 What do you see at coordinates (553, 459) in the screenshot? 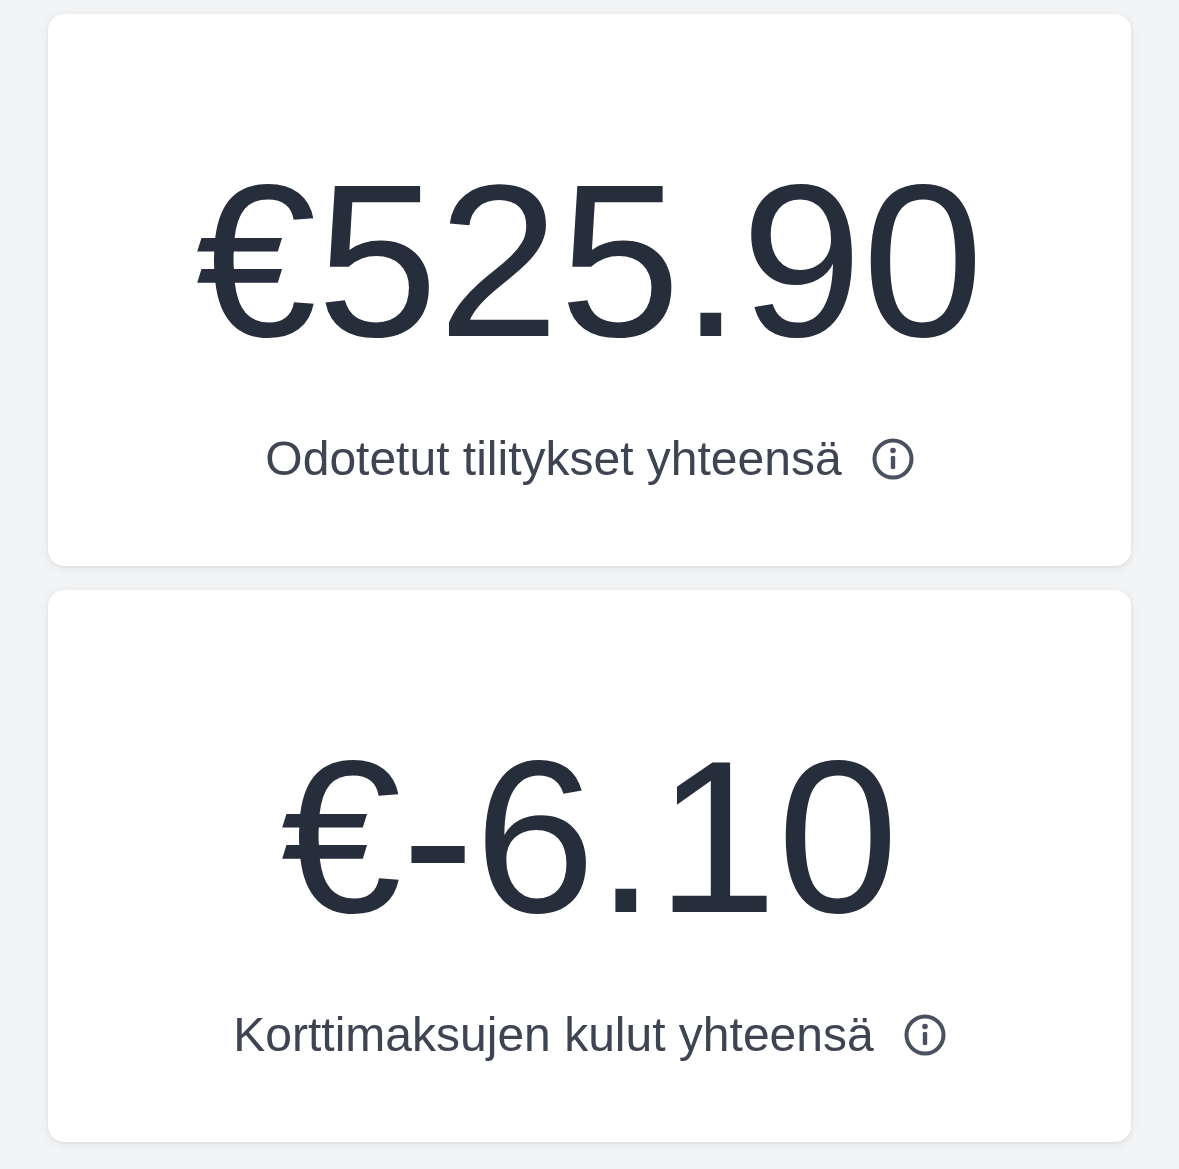
I see `summary-label: Odotetut tilitykset yhteensä` at bounding box center [553, 459].